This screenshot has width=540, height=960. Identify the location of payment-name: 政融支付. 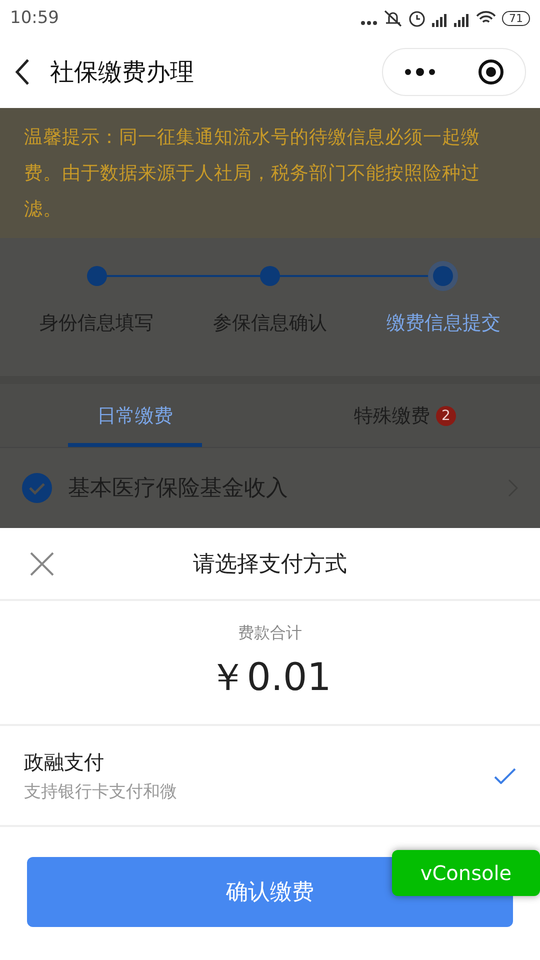
(64, 762).